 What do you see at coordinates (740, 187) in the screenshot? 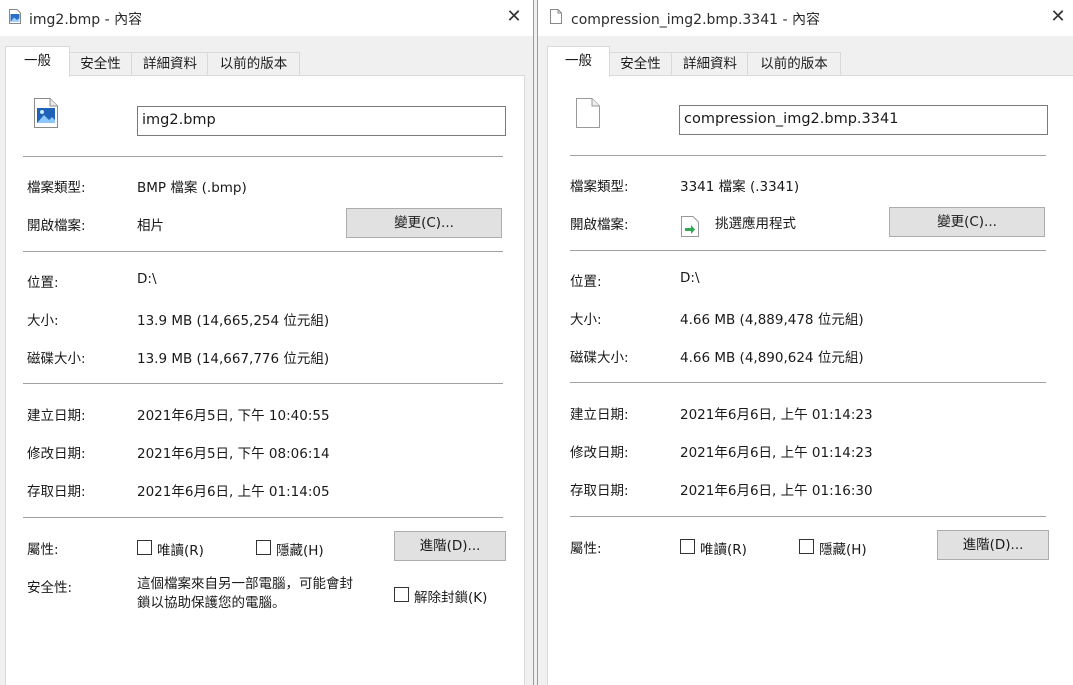
I see `file-type-value: 3341 檔案 (.3341)` at bounding box center [740, 187].